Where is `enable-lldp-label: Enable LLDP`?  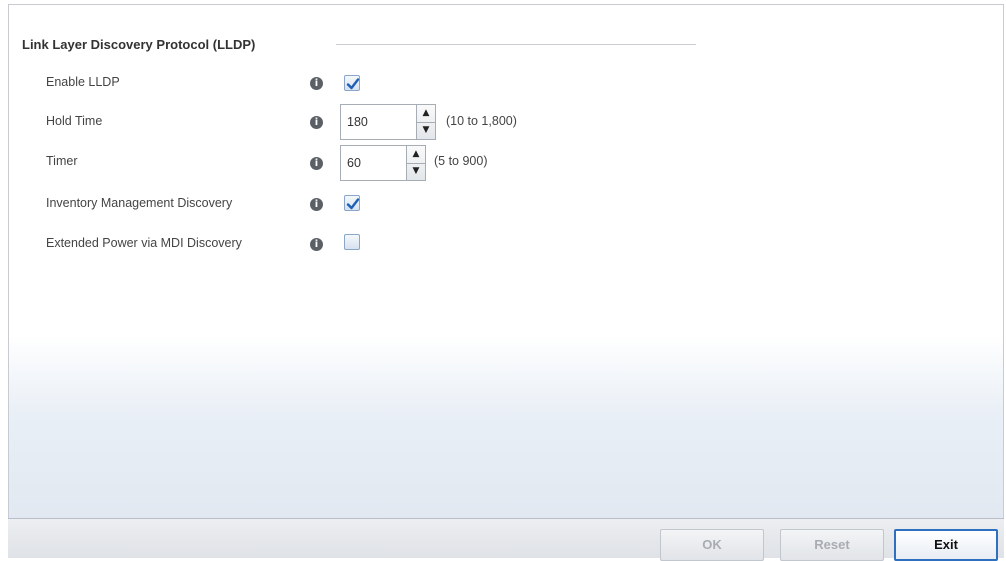 enable-lldp-label: Enable LLDP is located at coordinates (83, 82).